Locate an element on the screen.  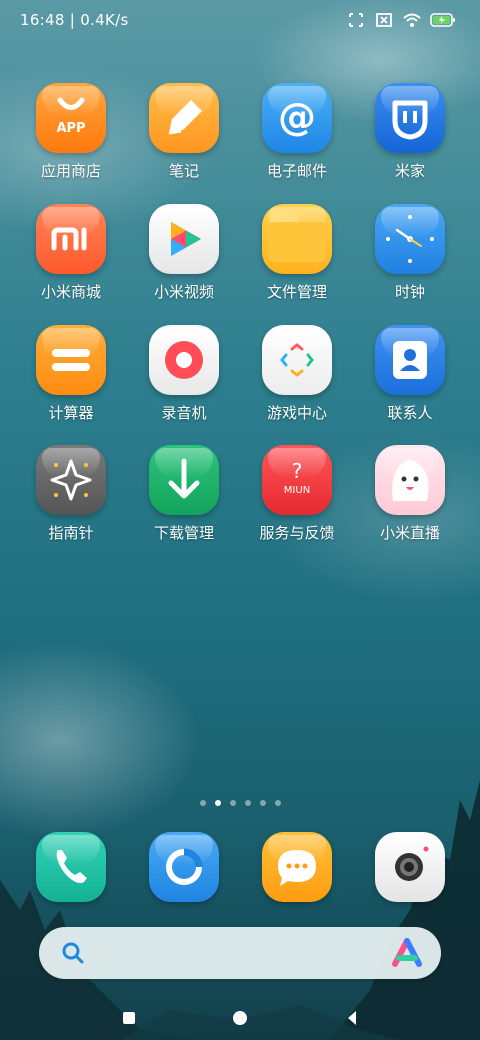
app-notes: 笔记 is located at coordinates (184, 133).